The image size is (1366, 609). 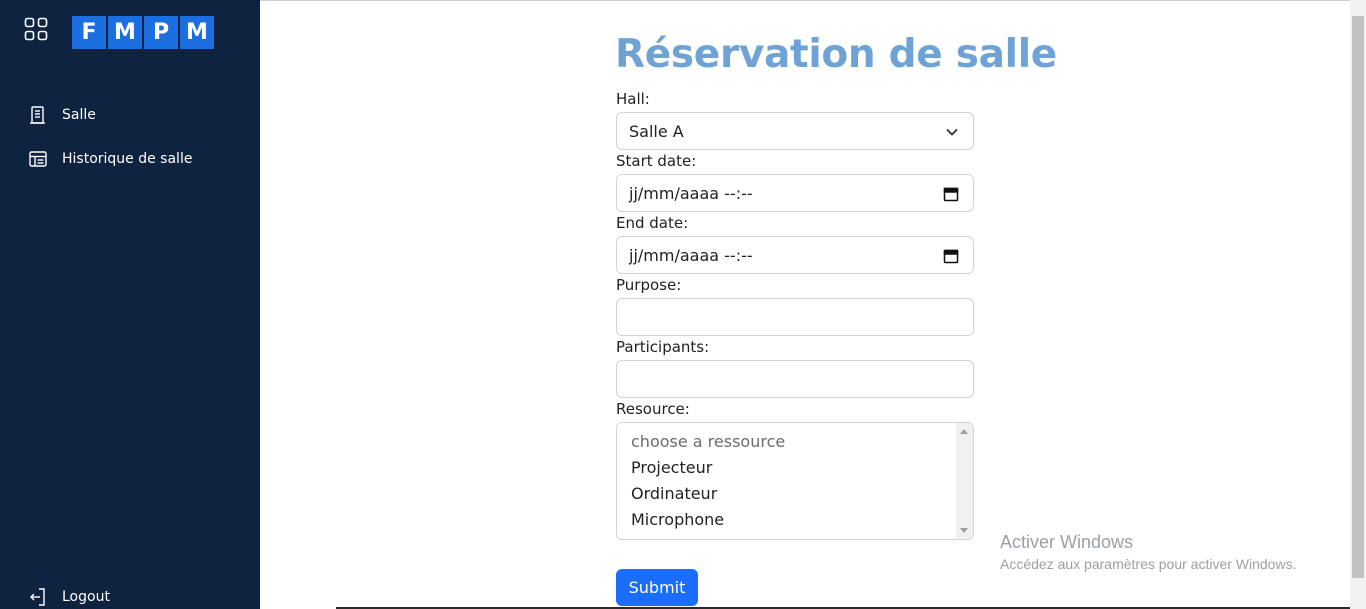 I want to click on start-date-input: jj/mm/aaaa --:--, so click(x=795, y=193).